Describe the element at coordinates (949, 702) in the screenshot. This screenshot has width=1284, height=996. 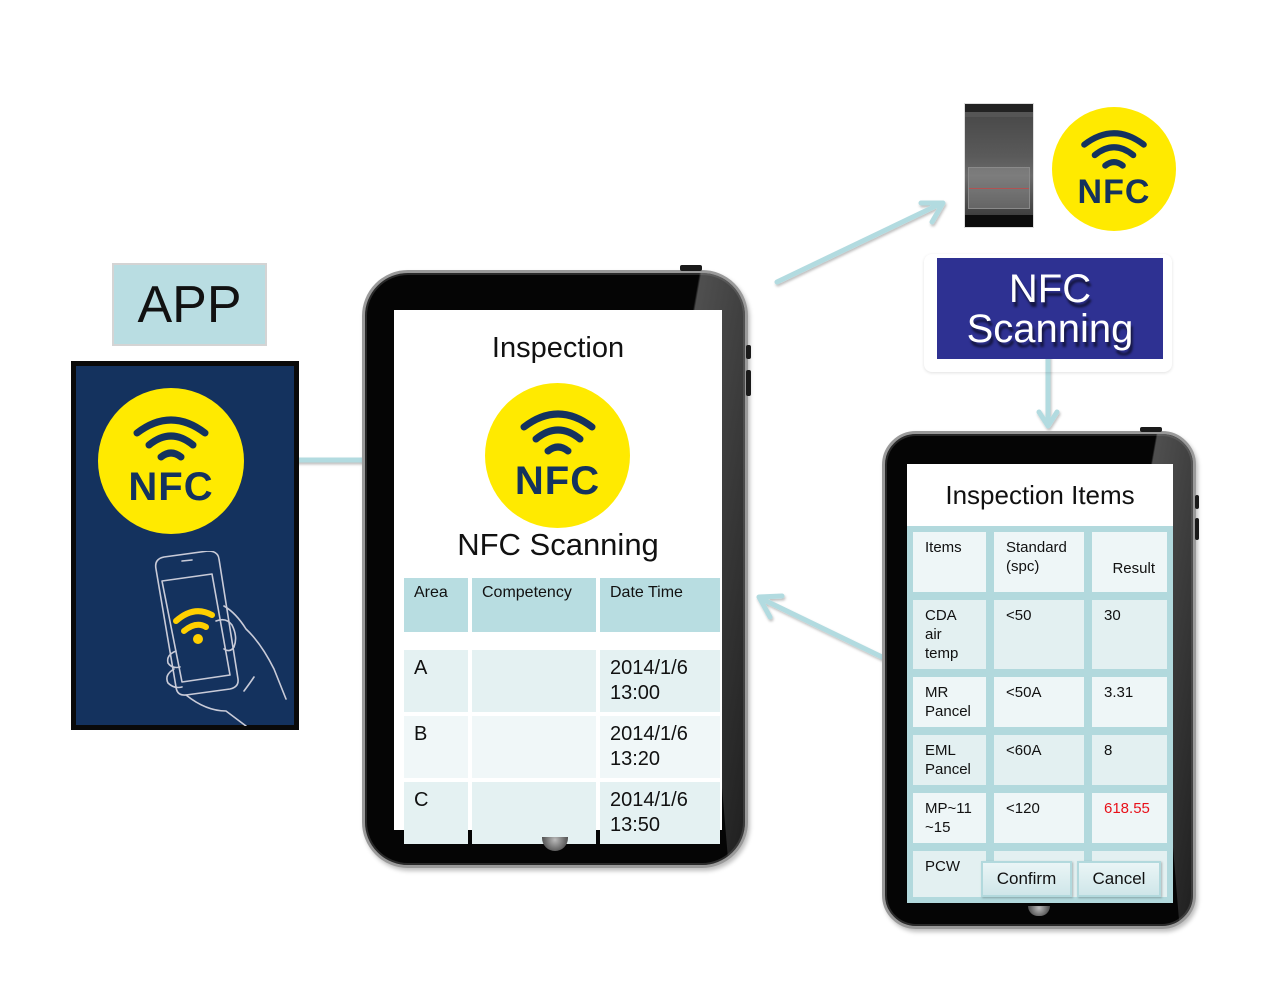
I see `item-cell: MR Pancel` at that location.